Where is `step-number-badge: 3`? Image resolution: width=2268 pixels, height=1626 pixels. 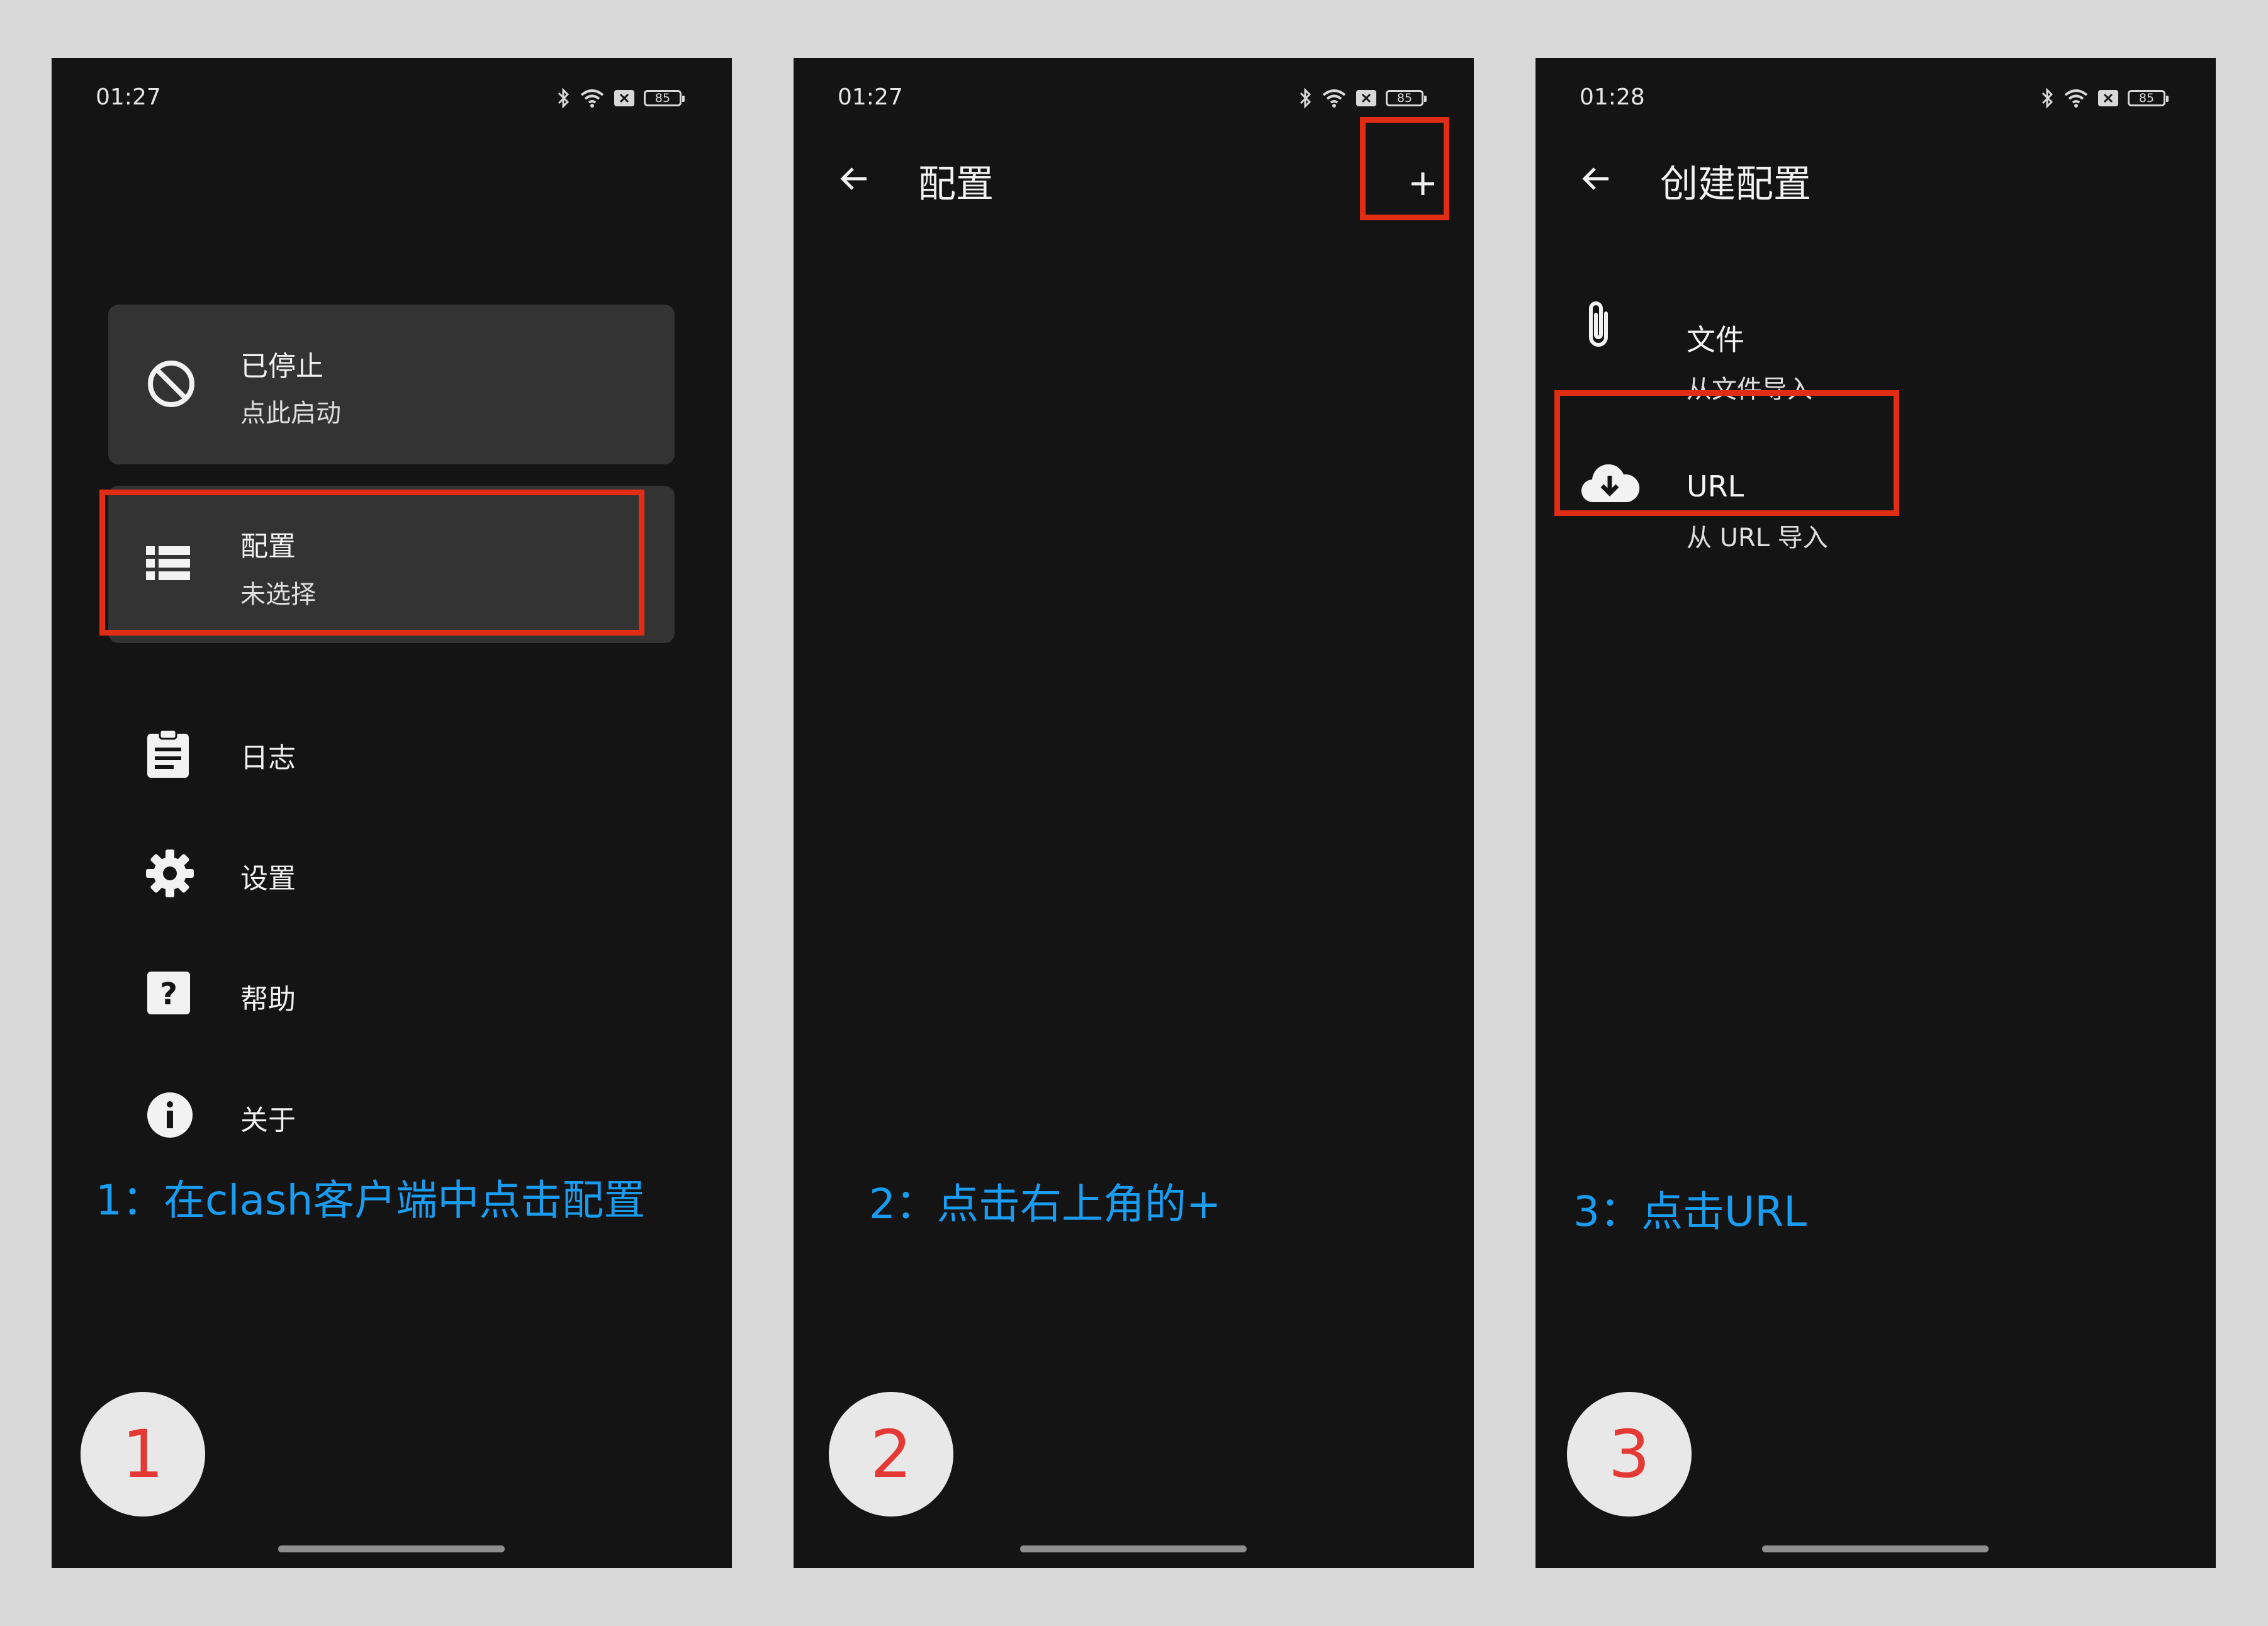 step-number-badge: 3 is located at coordinates (1630, 1454).